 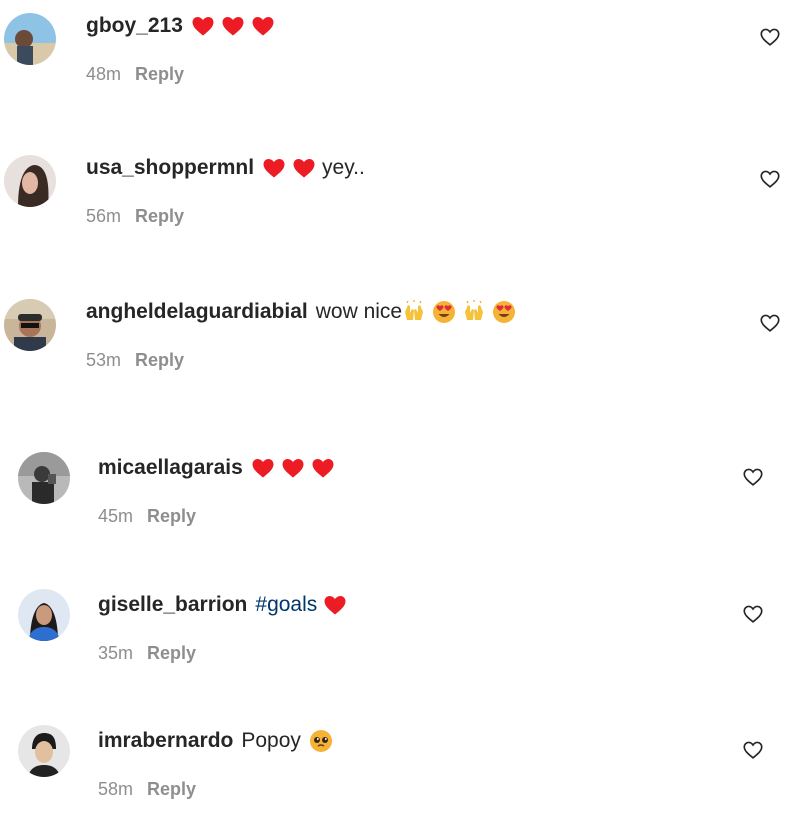 What do you see at coordinates (172, 605) in the screenshot?
I see `comment-username: giselle_barrion` at bounding box center [172, 605].